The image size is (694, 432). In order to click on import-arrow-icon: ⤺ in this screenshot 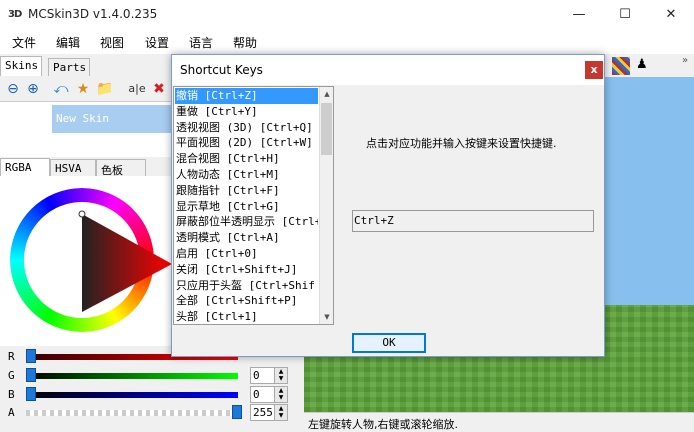, I will do `click(61, 89)`.